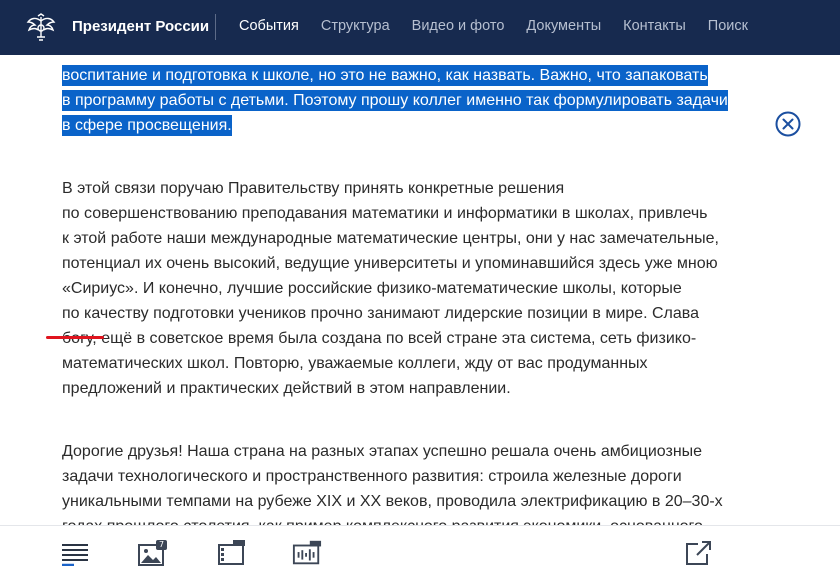  I want to click on audio-icon, so click(307, 553).